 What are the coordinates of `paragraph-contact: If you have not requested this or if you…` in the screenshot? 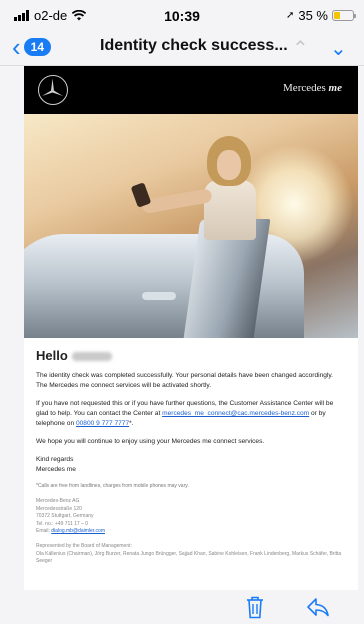 It's located at (185, 413).